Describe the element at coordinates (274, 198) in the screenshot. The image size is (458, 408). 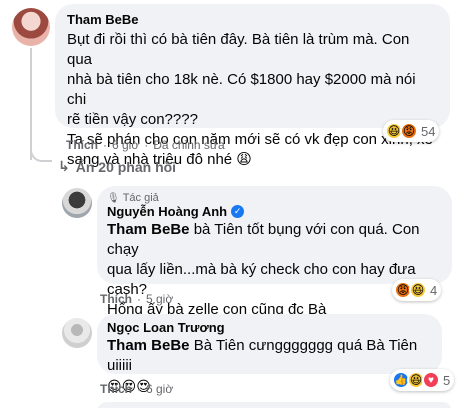
I see `author-badge: 🎙 Tác giả` at that location.